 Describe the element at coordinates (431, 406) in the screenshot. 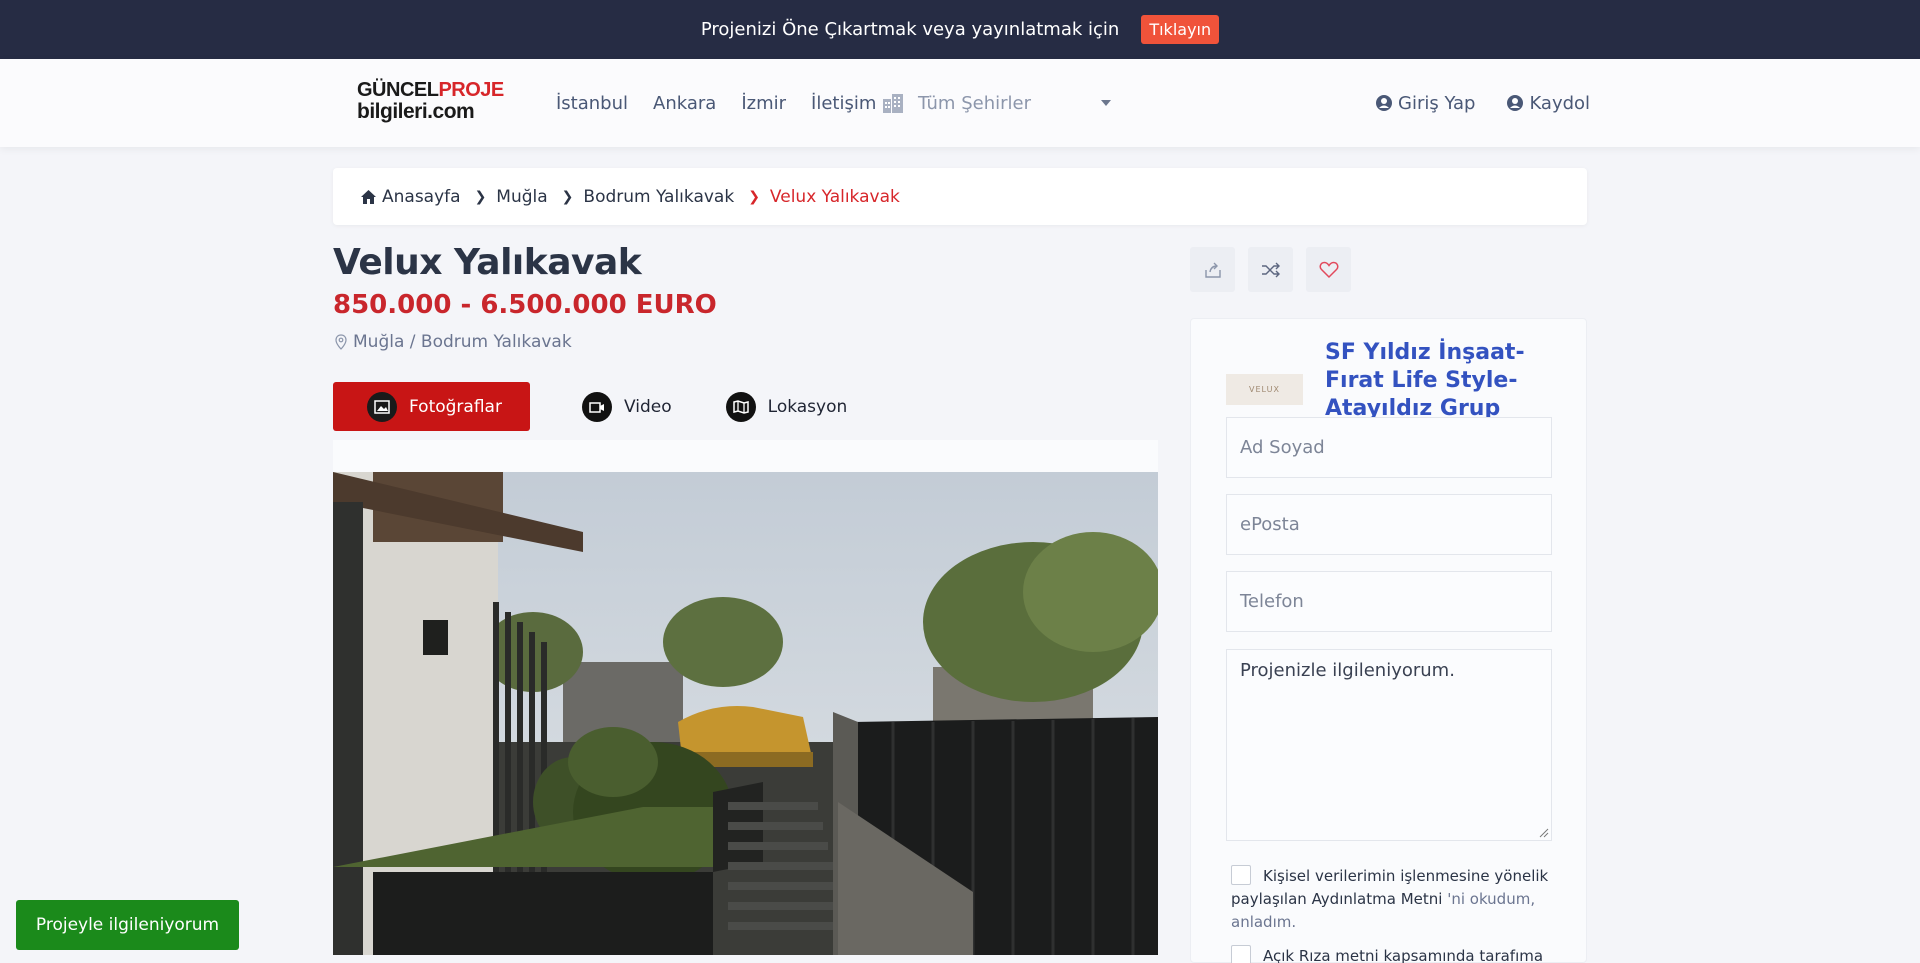

I see `tab-photos: Fotoğraflar` at that location.